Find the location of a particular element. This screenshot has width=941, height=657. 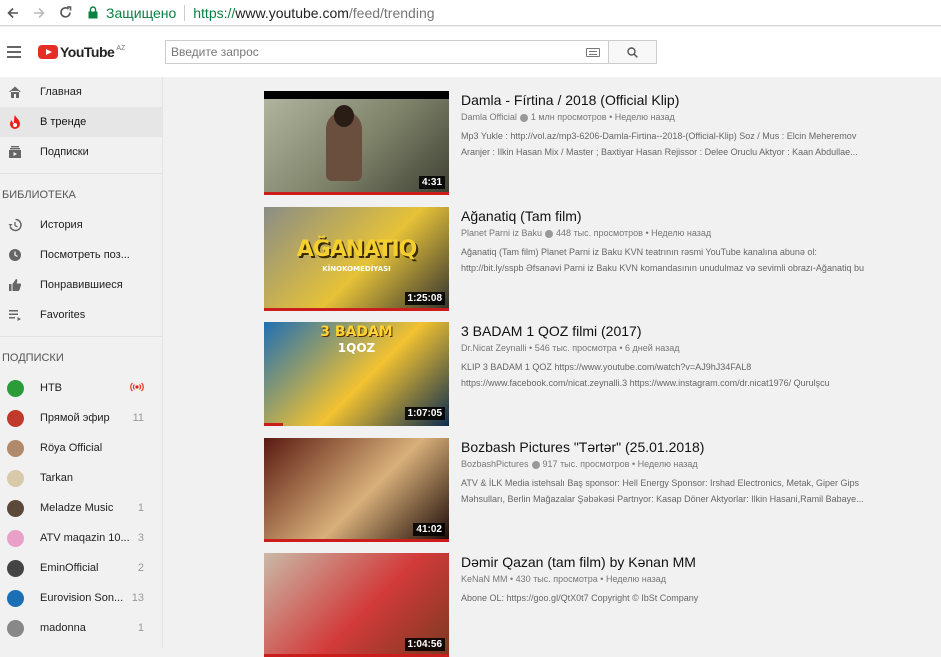

subscription-item: EminOfficial 2 is located at coordinates (81, 568).